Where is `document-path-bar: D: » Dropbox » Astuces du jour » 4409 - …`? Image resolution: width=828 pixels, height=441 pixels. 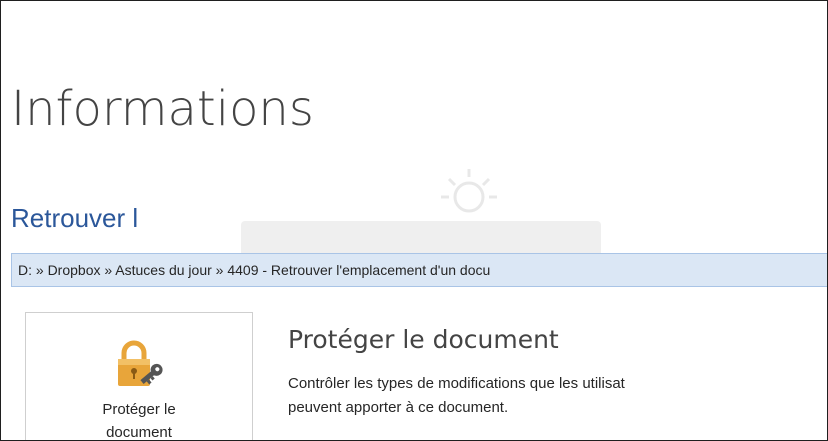
document-path-bar: D: » Dropbox » Astuces du jour » 4409 - … is located at coordinates (419, 270).